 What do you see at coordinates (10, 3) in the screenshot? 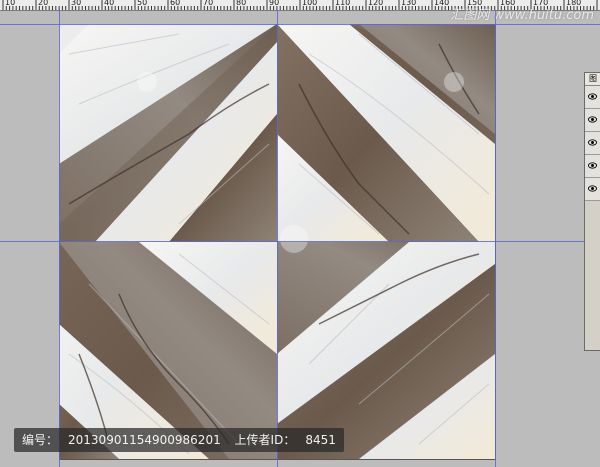
I see `ruler-label: 10` at bounding box center [10, 3].